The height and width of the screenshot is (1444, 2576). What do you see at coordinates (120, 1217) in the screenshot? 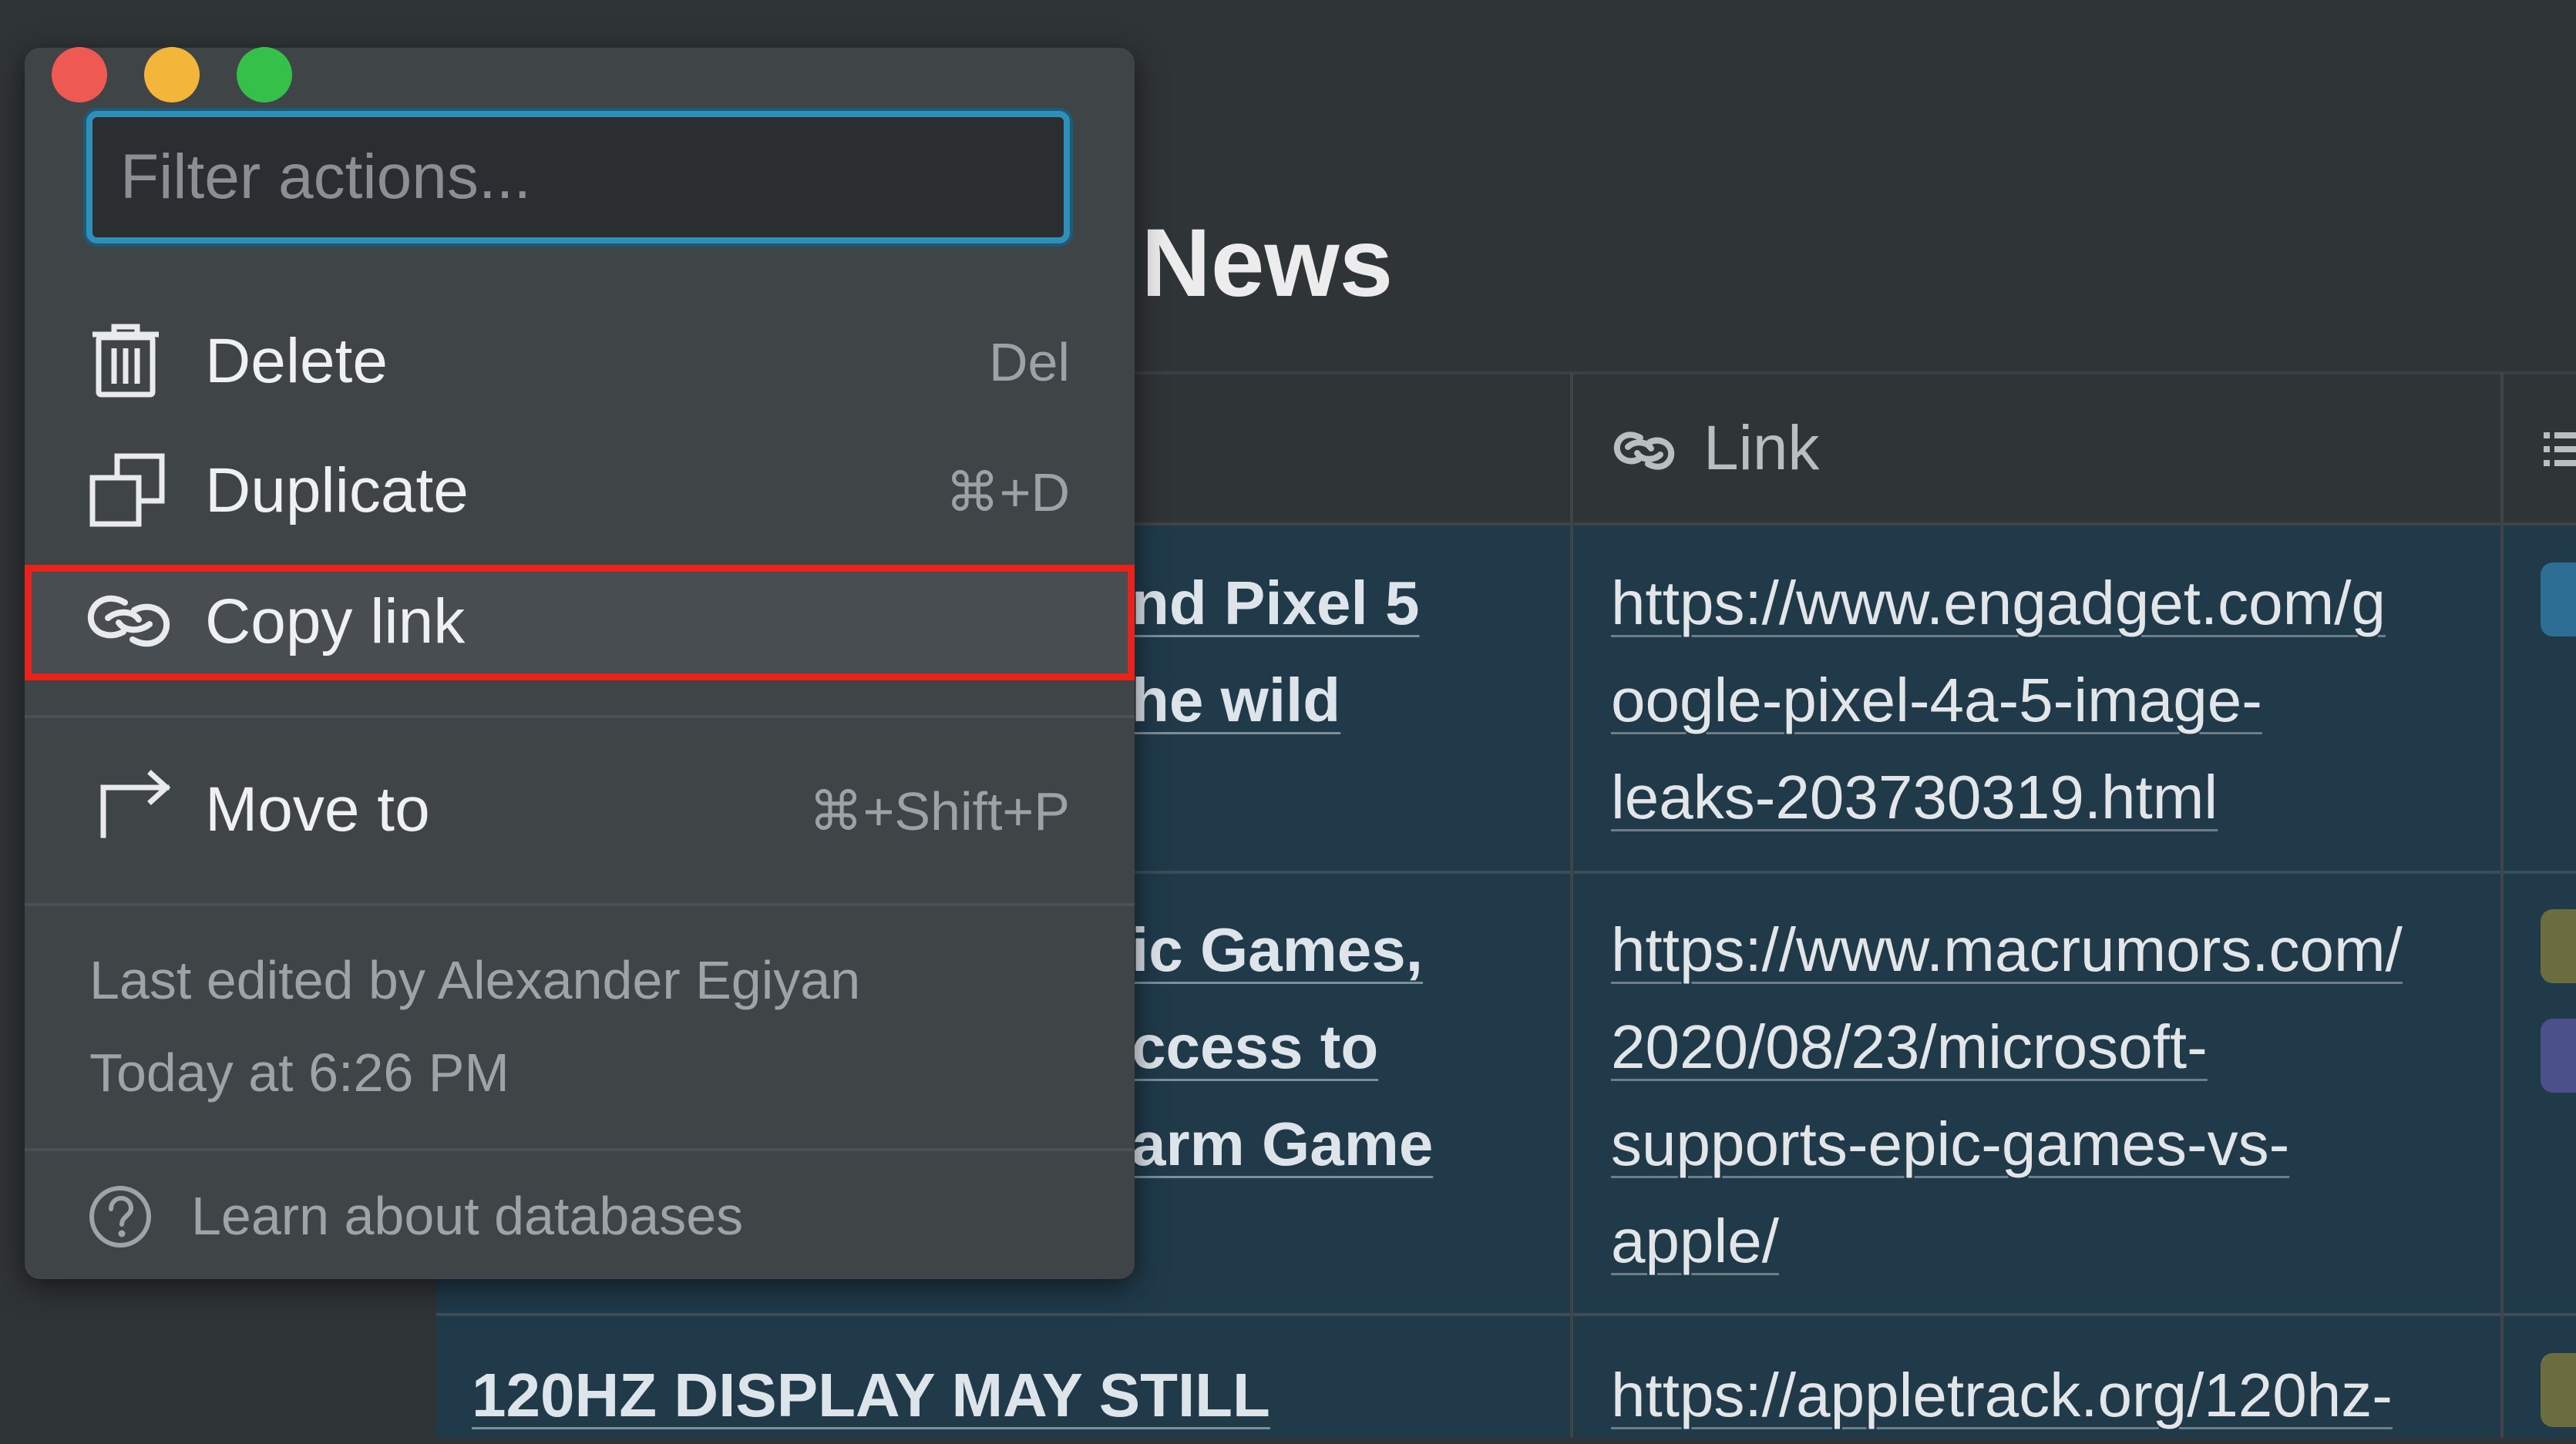
I see `question-circle-icon` at bounding box center [120, 1217].